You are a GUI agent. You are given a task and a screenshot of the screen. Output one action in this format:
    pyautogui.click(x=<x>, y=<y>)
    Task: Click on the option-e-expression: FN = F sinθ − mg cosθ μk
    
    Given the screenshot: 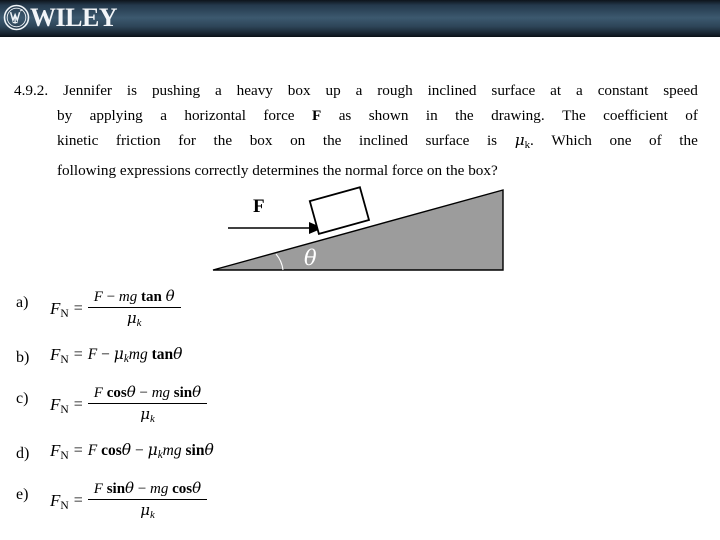 What is the action you would take?
    pyautogui.click(x=129, y=501)
    